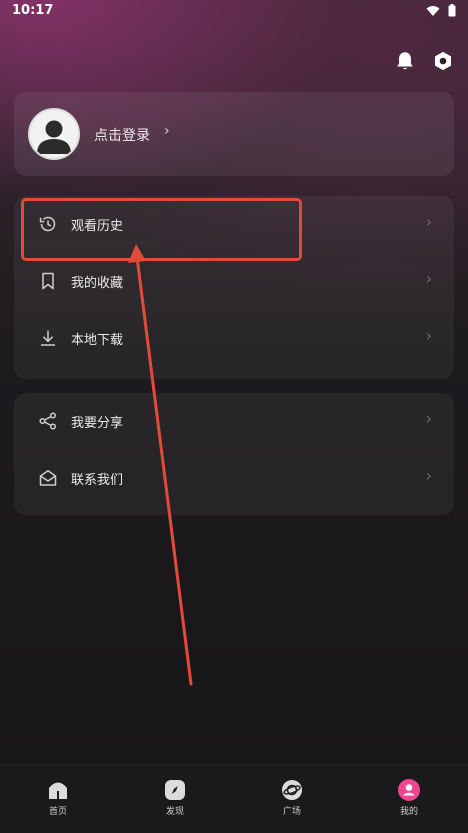 Image resolution: width=468 pixels, height=833 pixels. I want to click on settings-icon, so click(443, 61).